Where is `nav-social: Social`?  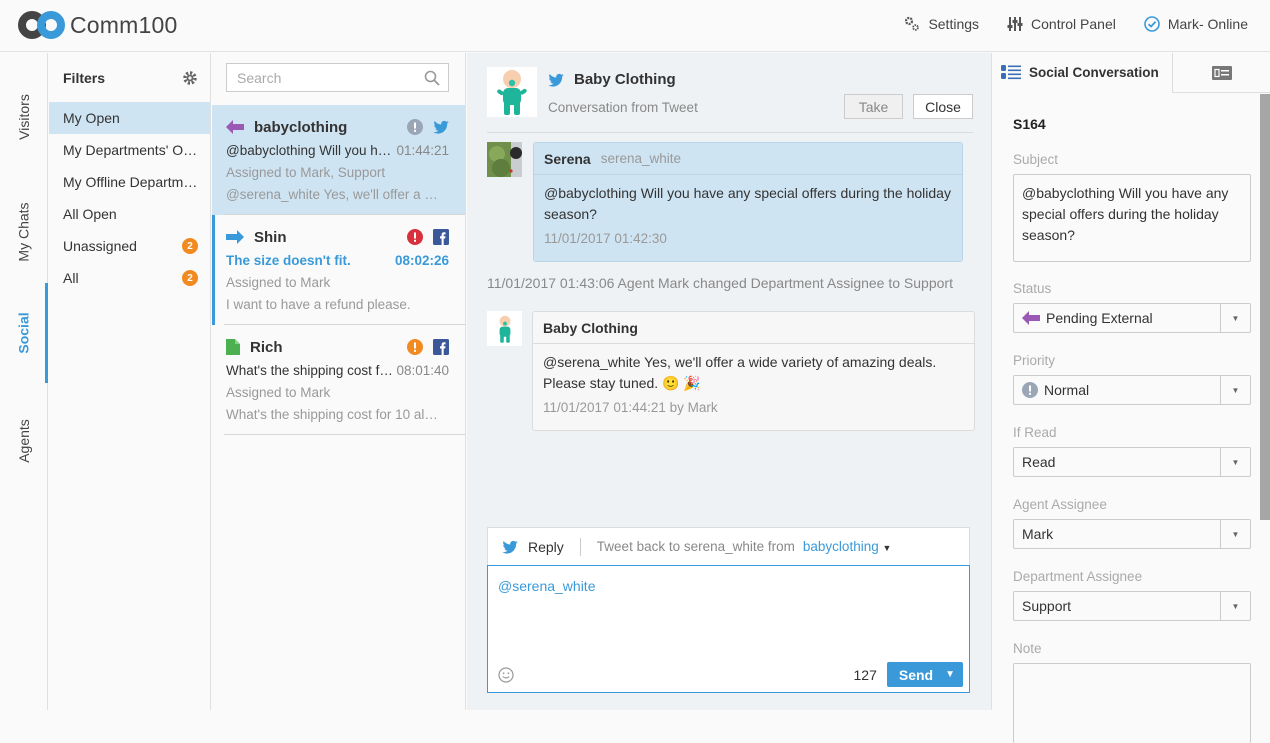 nav-social: Social is located at coordinates (24, 333).